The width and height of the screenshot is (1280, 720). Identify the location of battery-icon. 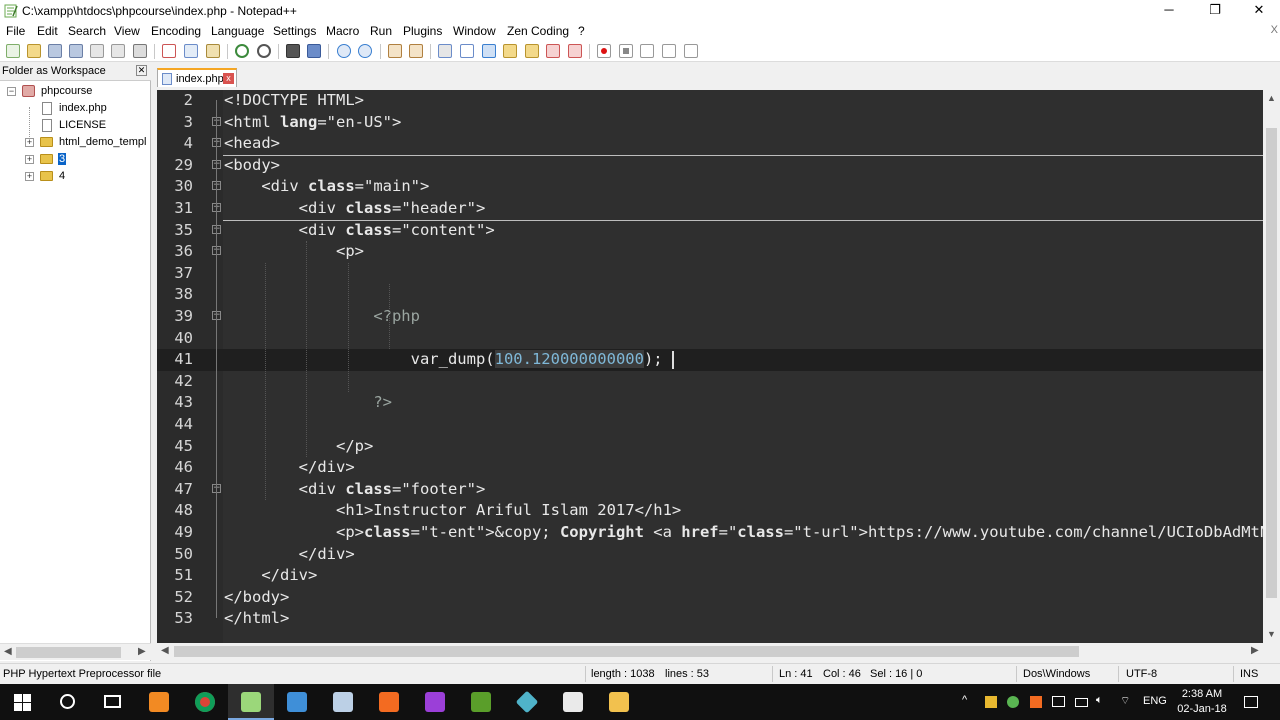
(1081, 702).